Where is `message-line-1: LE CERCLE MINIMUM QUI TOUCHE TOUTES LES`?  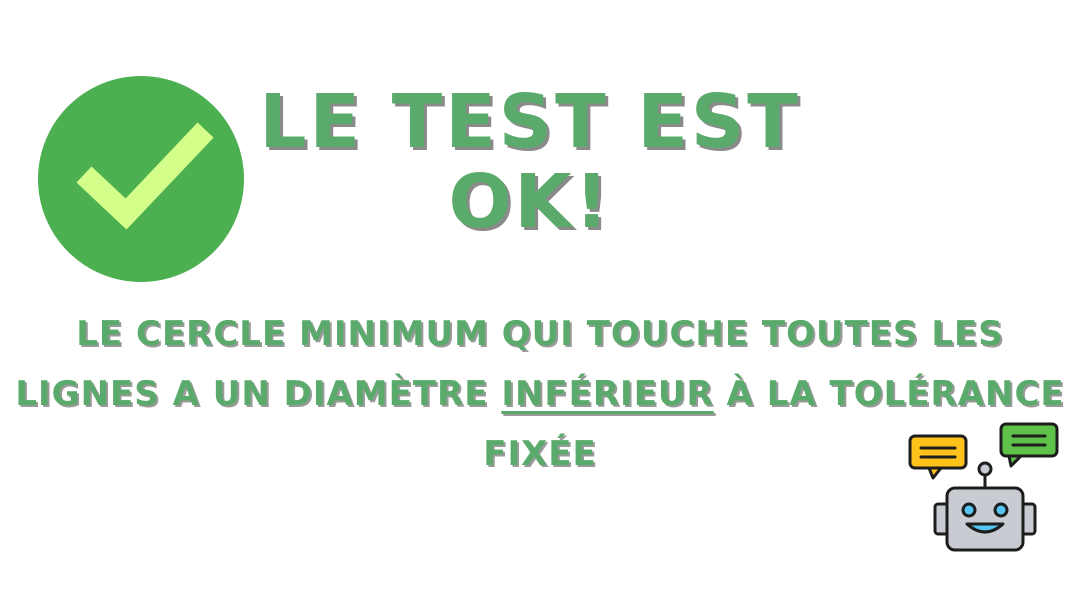 message-line-1: LE CERCLE MINIMUM QUI TOUCHE TOUTES LES is located at coordinates (540, 334).